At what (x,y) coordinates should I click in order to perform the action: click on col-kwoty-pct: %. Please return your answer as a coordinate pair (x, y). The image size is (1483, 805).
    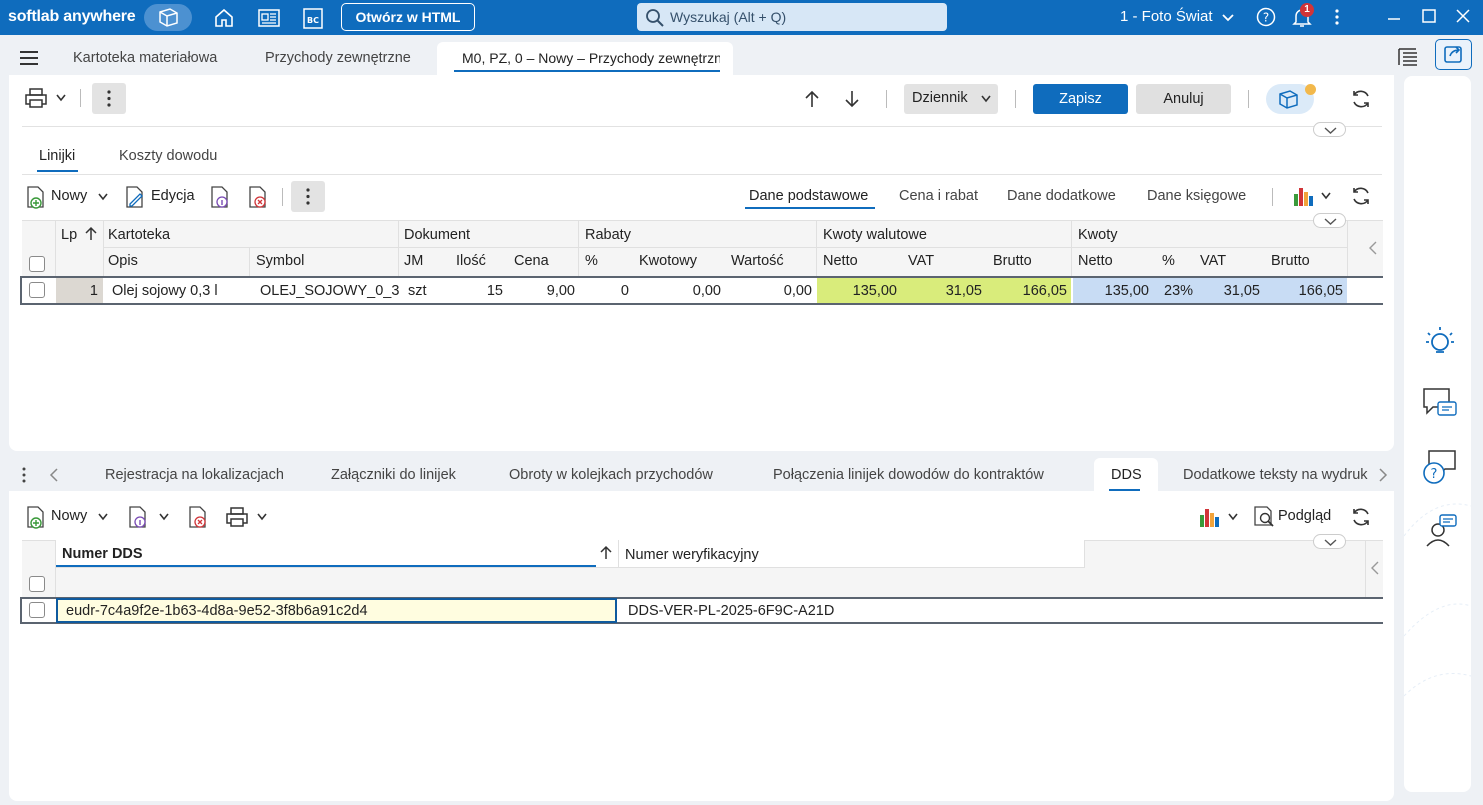
    Looking at the image, I should click on (1168, 261).